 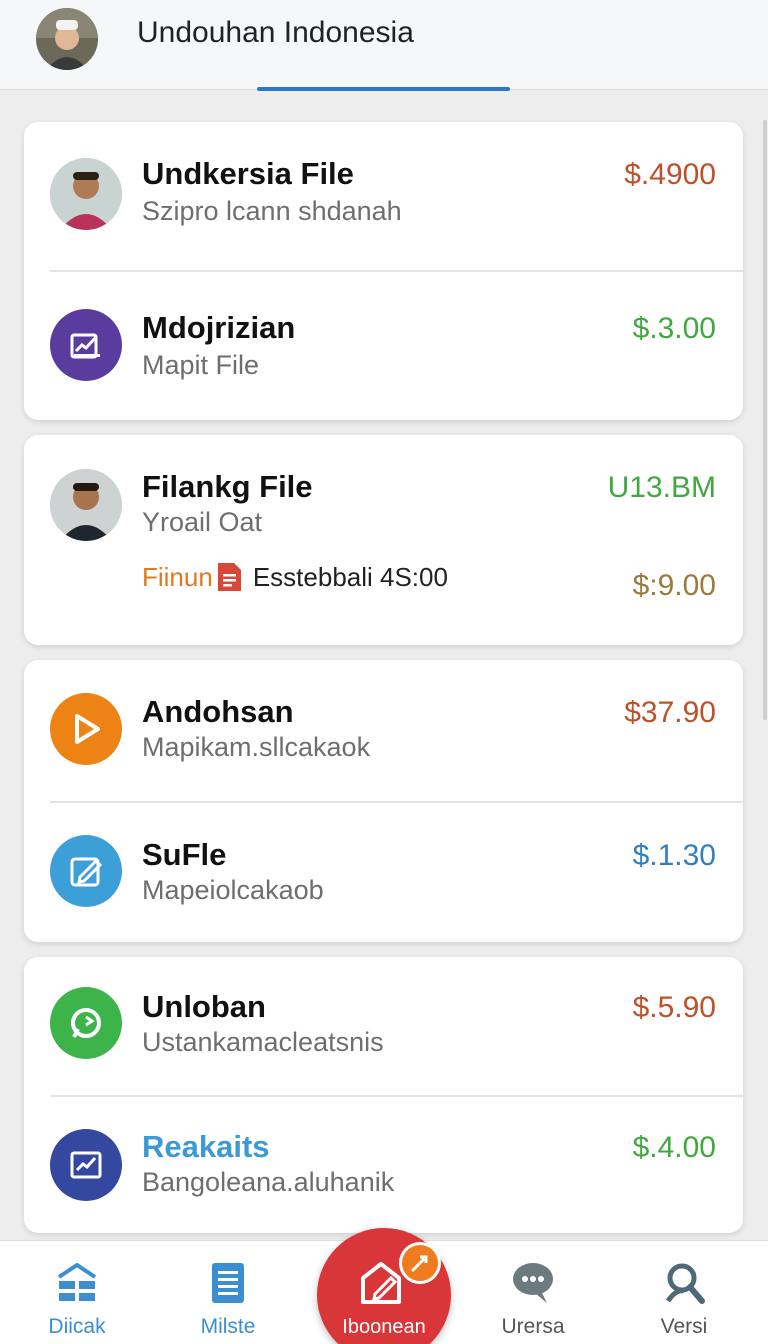 I want to click on chart-icon, so click(x=86, y=1165).